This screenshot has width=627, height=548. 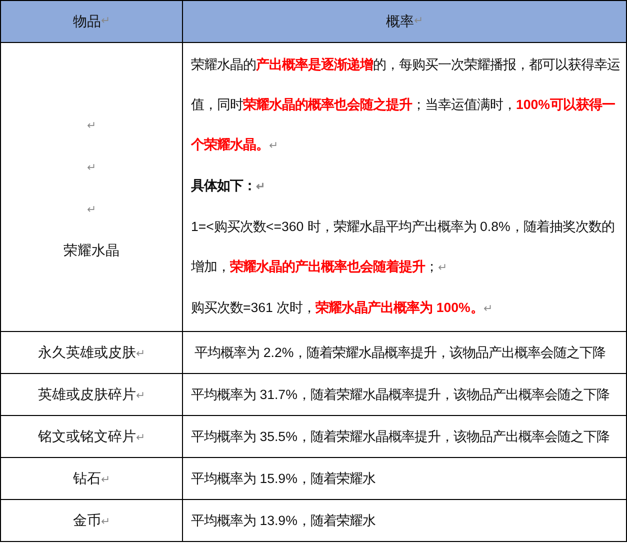 What do you see at coordinates (283, 479) in the screenshot?
I see `paragraph: 平均概率为 15.9%，随着荣耀水` at bounding box center [283, 479].